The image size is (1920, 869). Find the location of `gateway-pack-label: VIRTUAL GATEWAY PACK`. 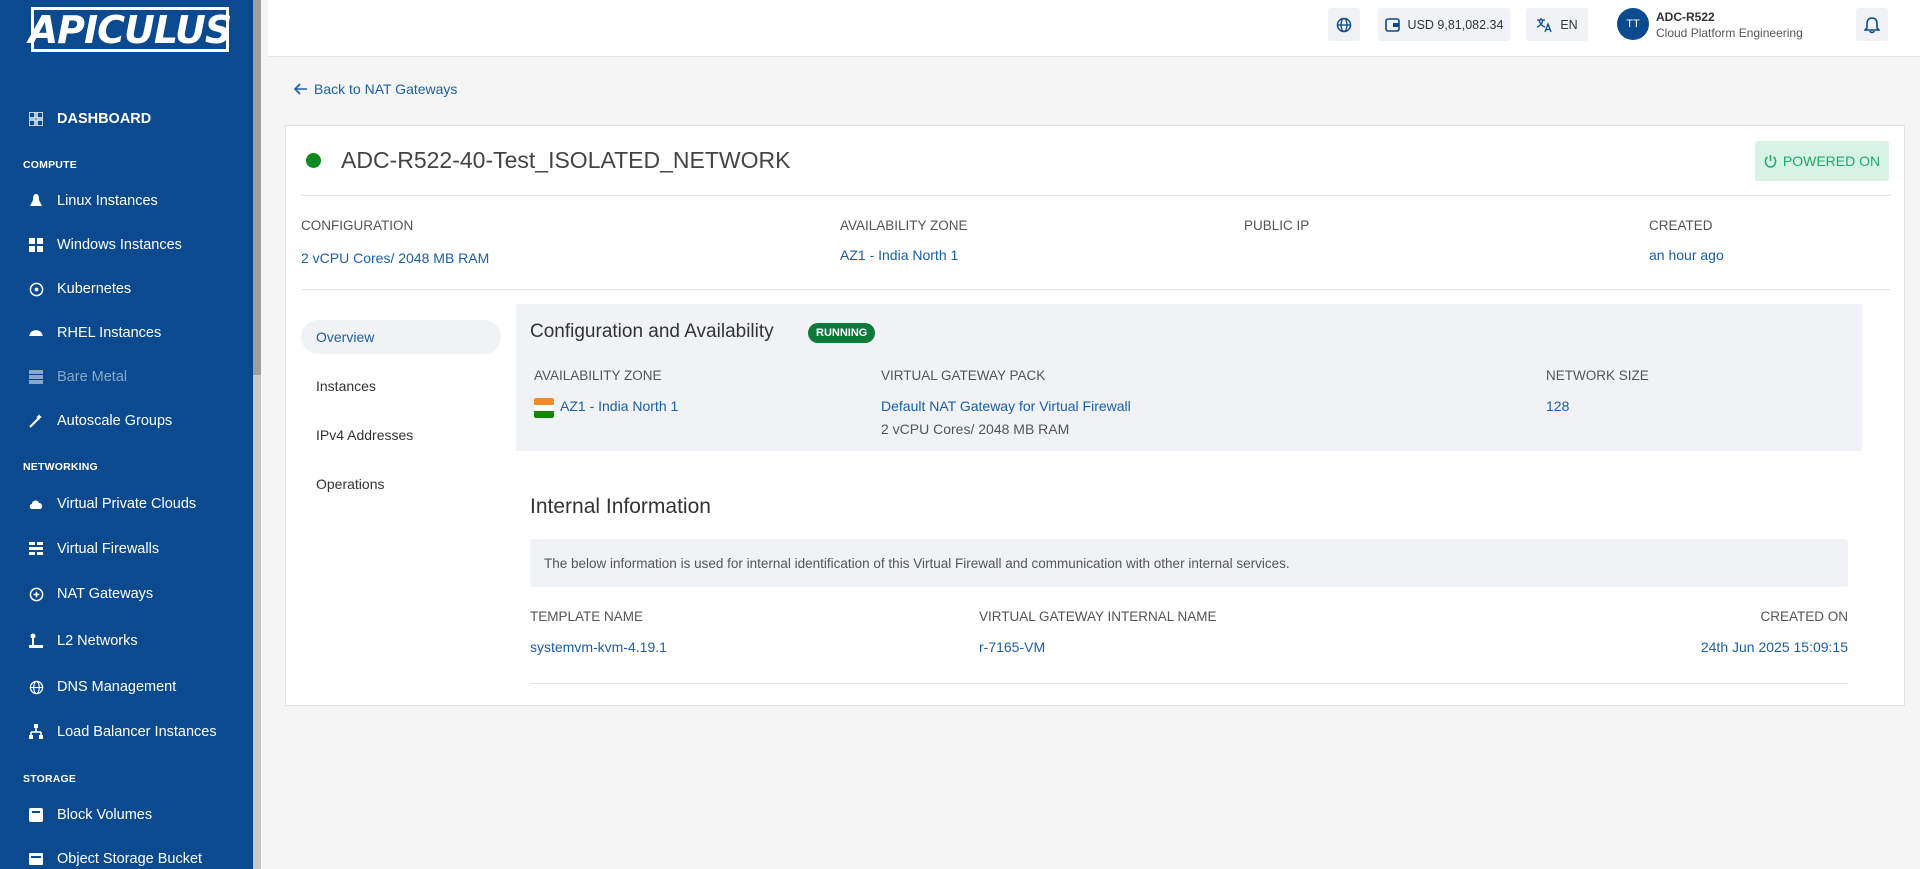

gateway-pack-label: VIRTUAL GATEWAY PACK is located at coordinates (963, 375).